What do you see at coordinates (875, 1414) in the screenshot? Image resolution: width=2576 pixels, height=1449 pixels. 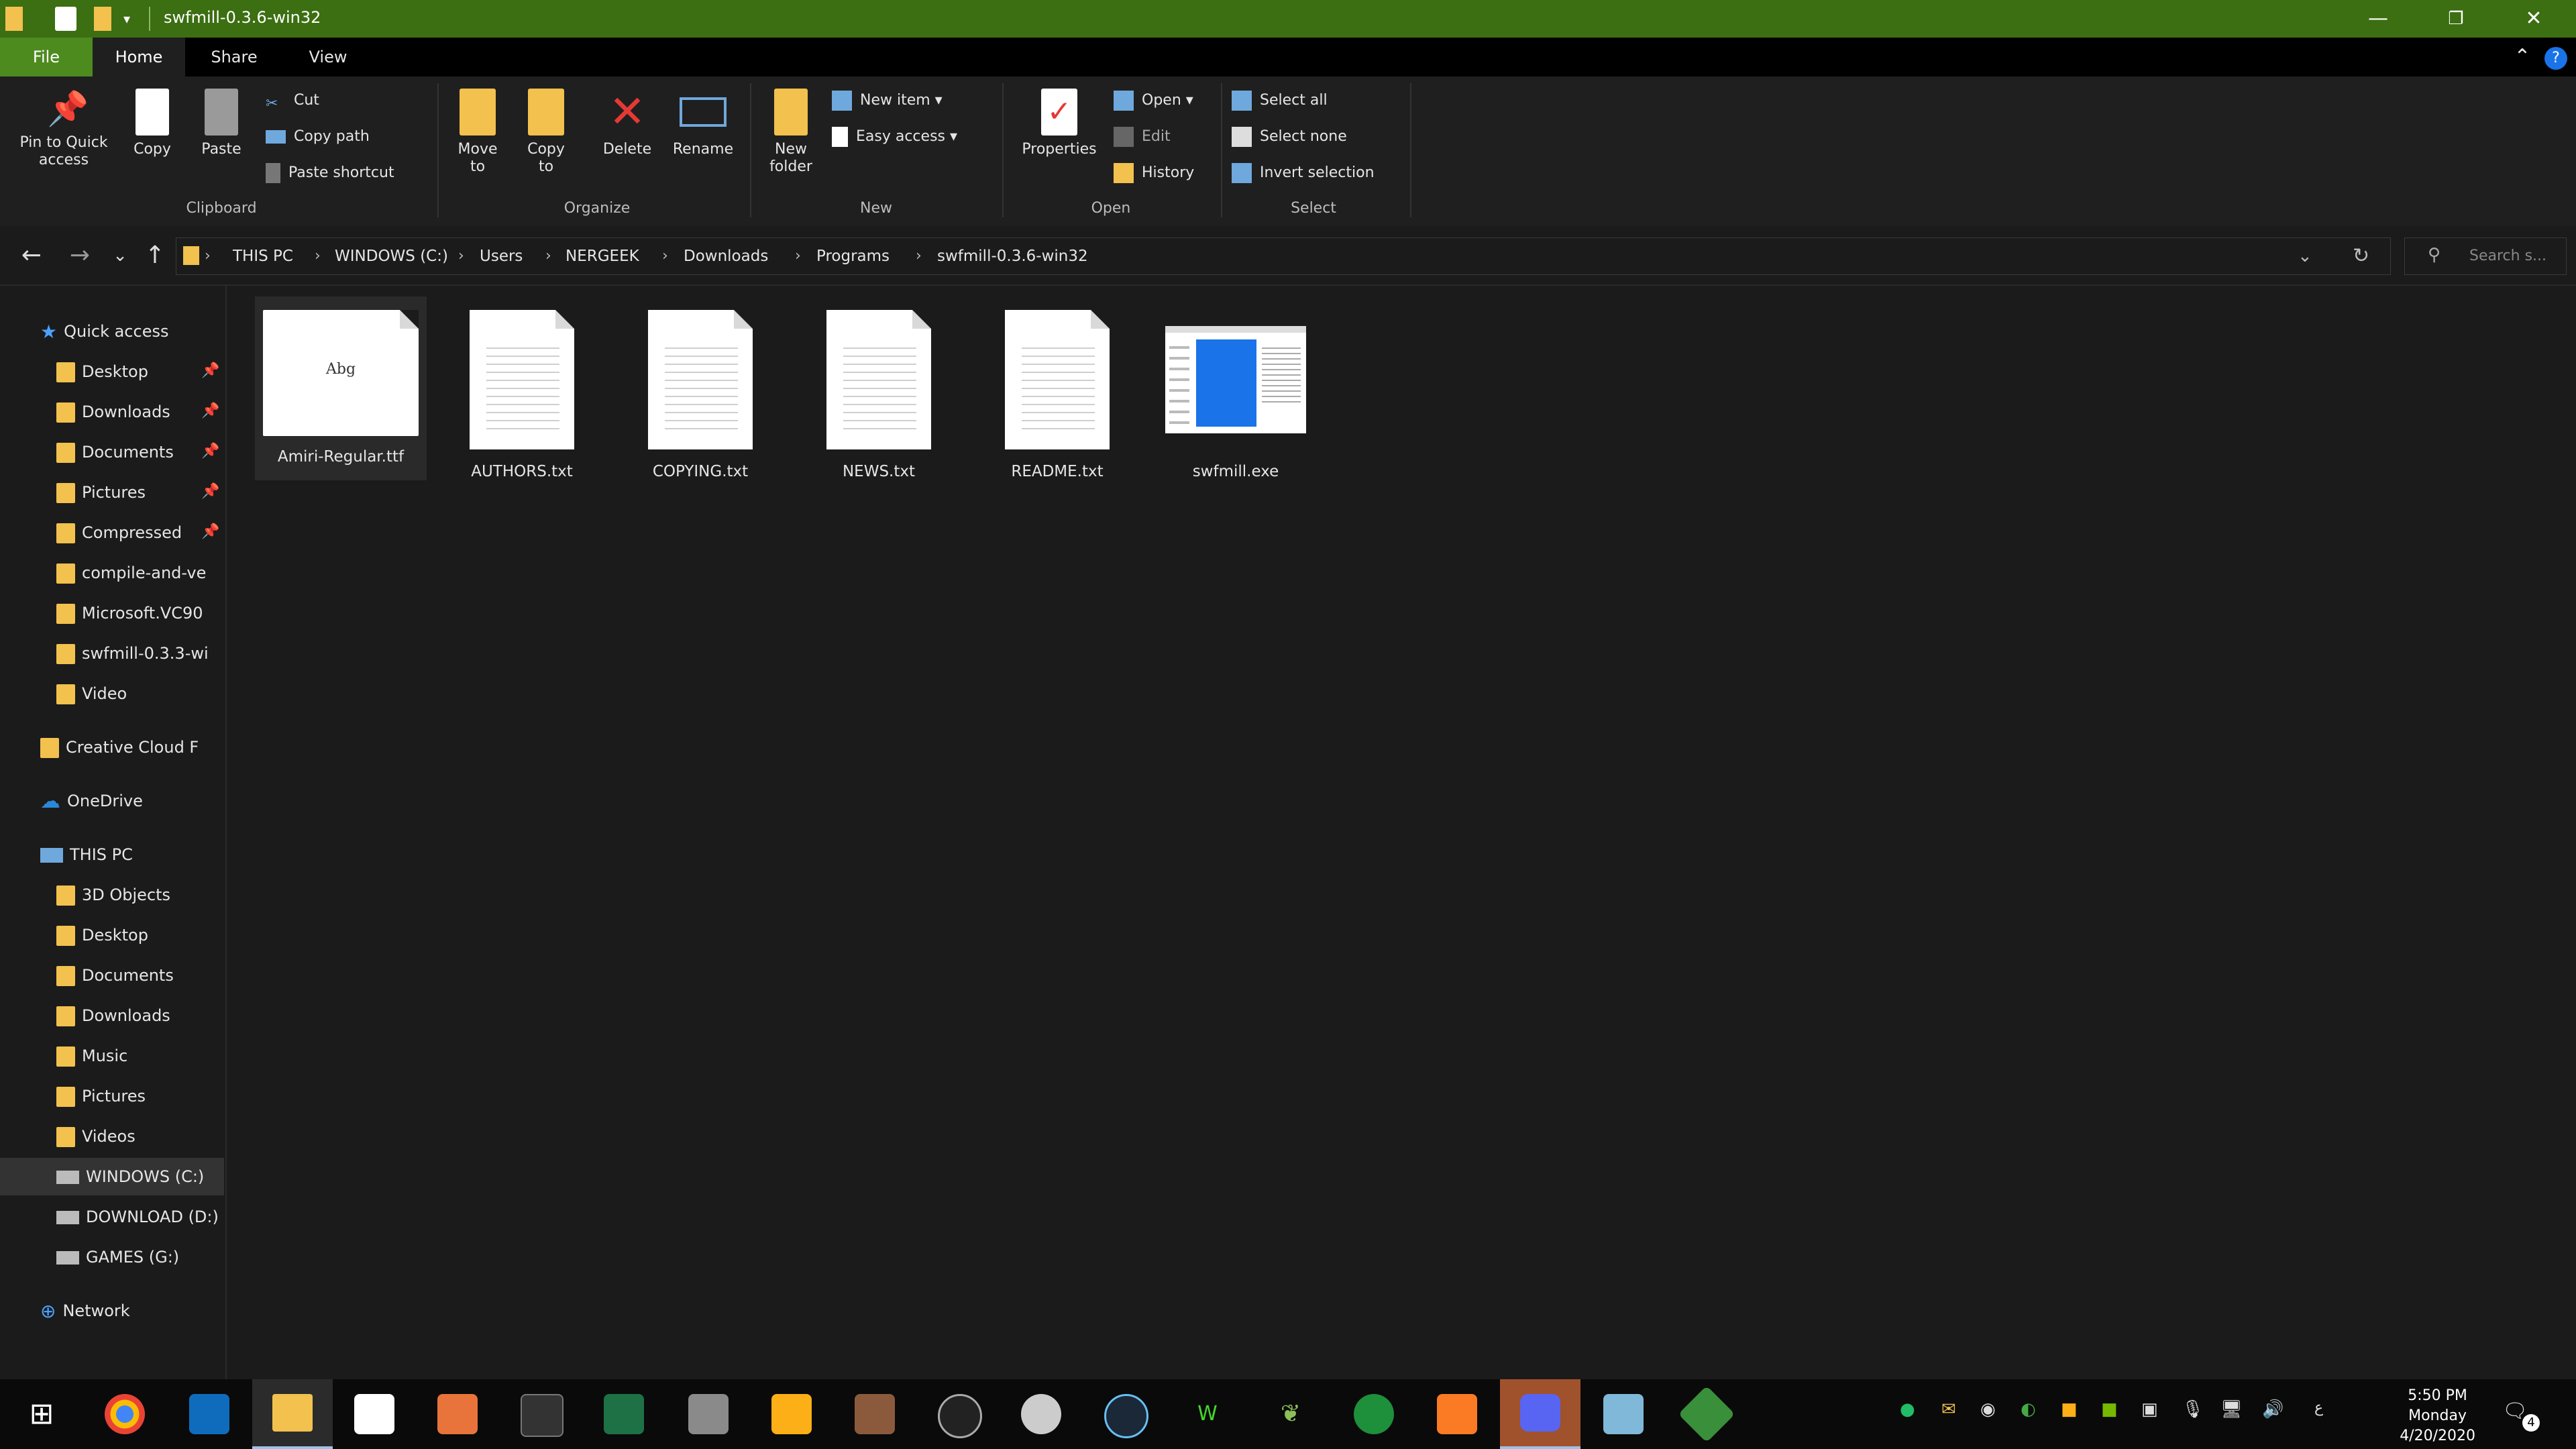 I see `minecraft-icon` at bounding box center [875, 1414].